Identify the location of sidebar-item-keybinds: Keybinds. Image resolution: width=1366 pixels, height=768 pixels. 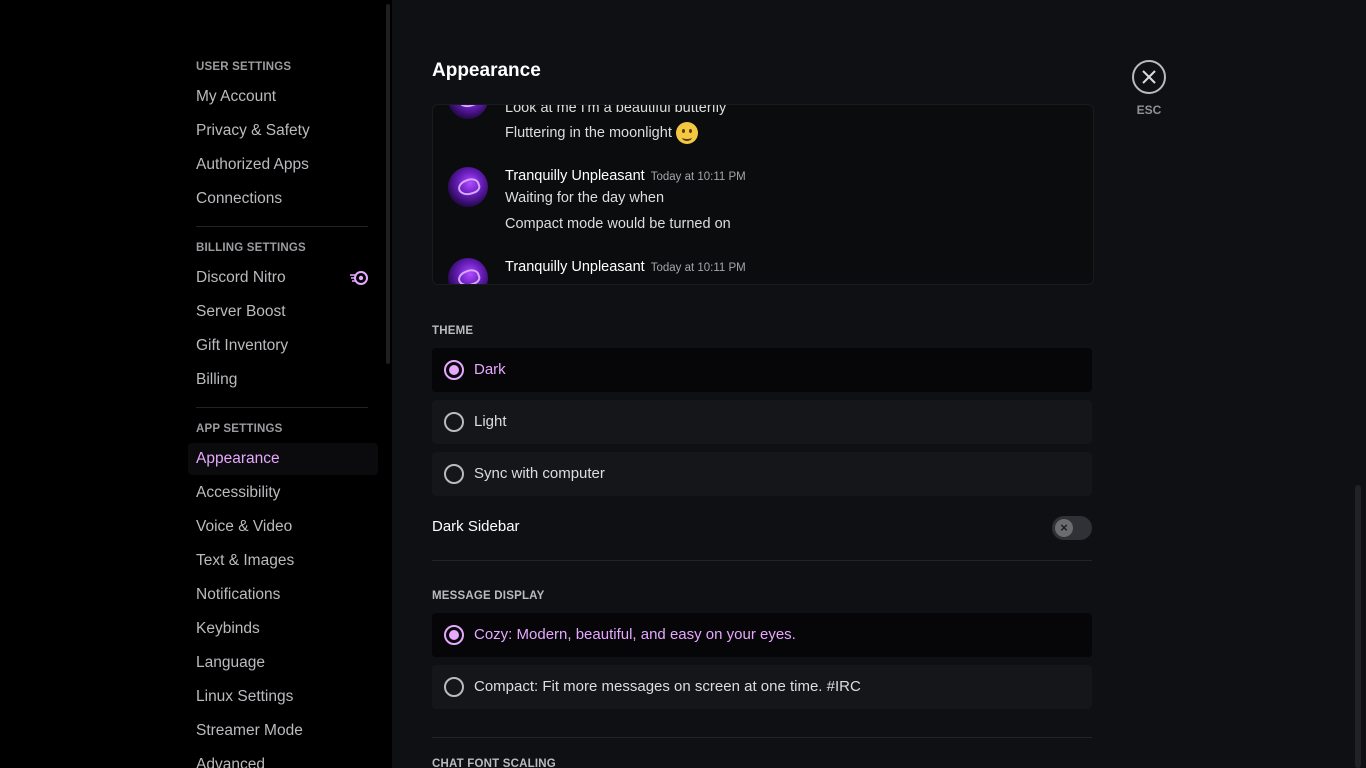
(283, 629).